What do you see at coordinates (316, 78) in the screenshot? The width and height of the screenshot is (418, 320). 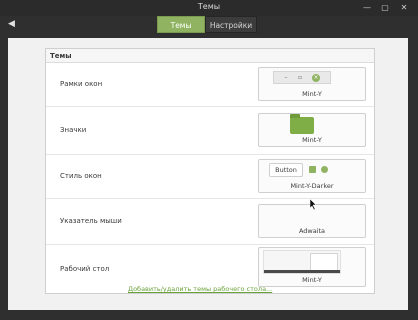 I see `close-preview-icon: ×` at bounding box center [316, 78].